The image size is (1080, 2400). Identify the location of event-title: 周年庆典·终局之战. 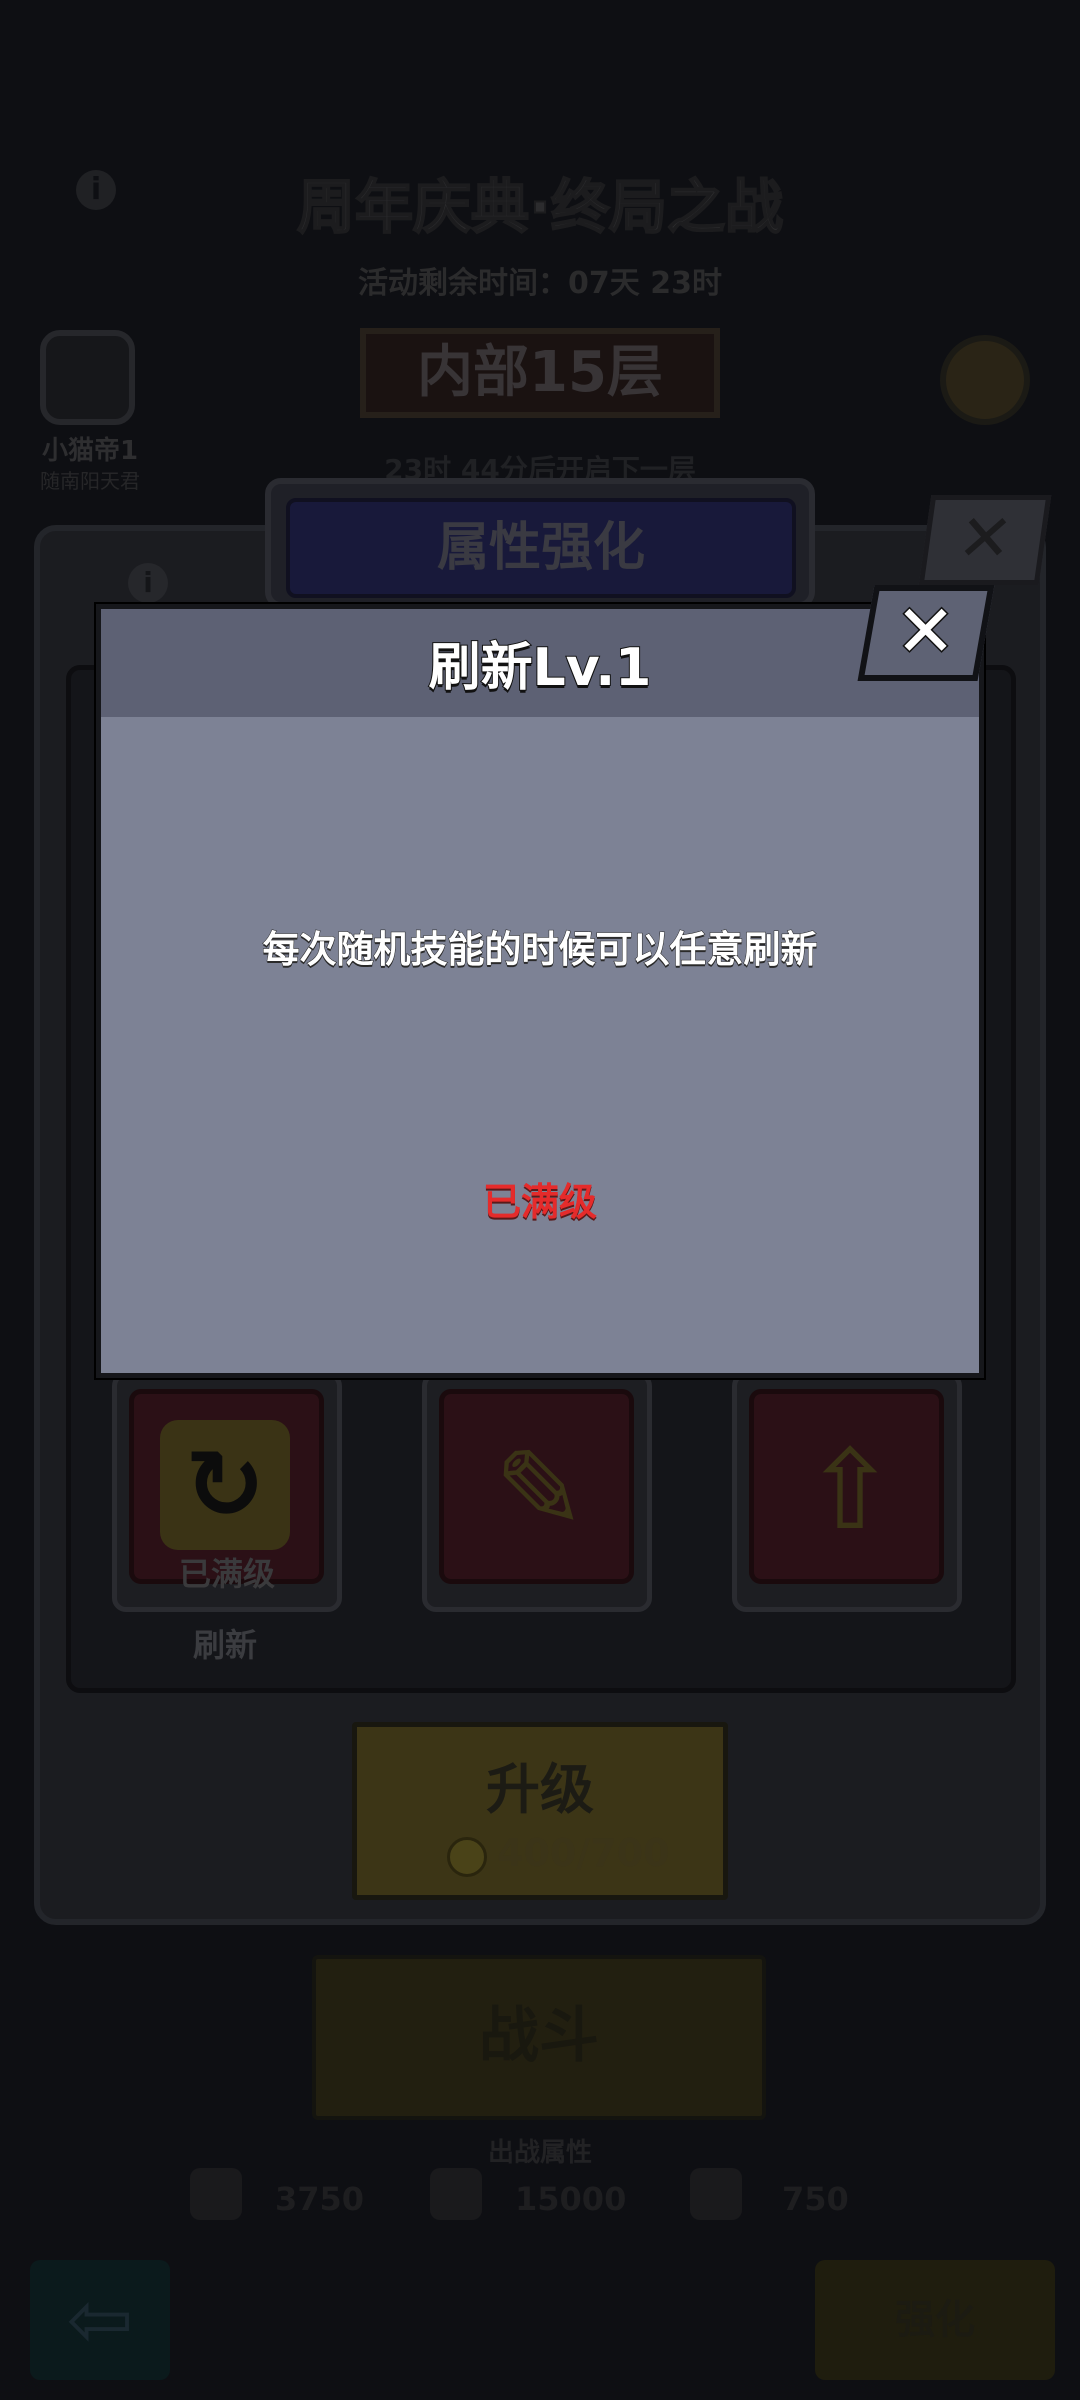
(540, 207).